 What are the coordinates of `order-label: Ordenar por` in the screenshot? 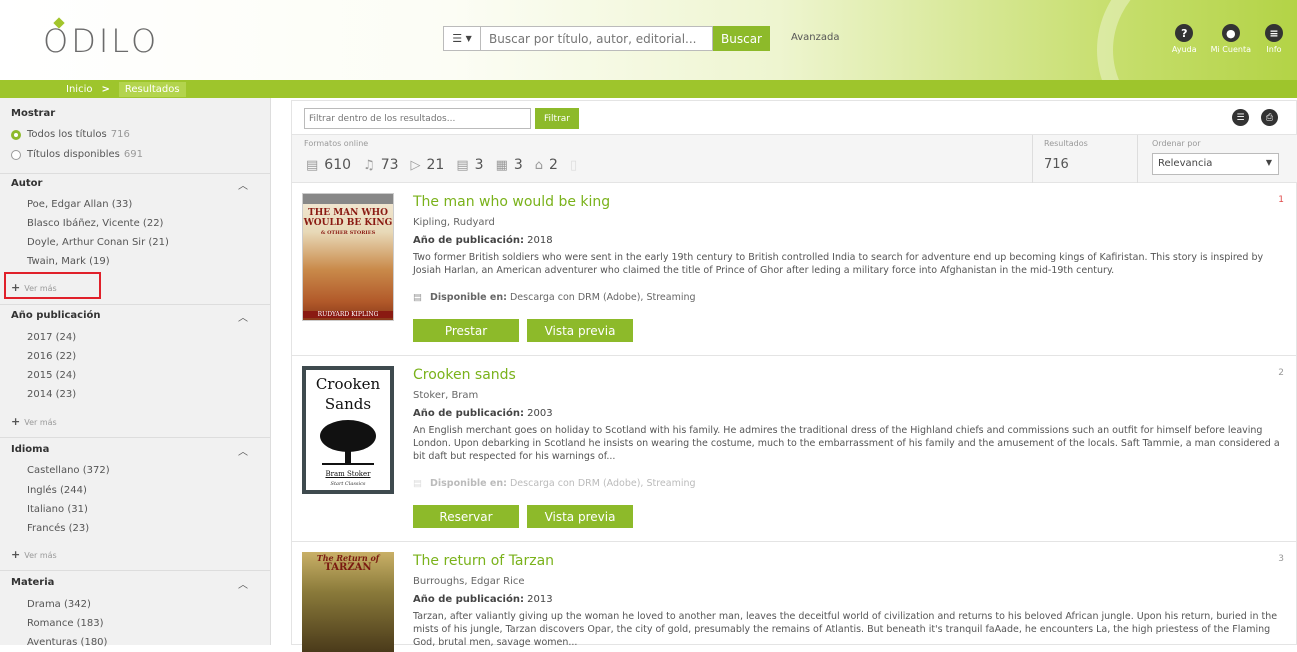 It's located at (1176, 143).